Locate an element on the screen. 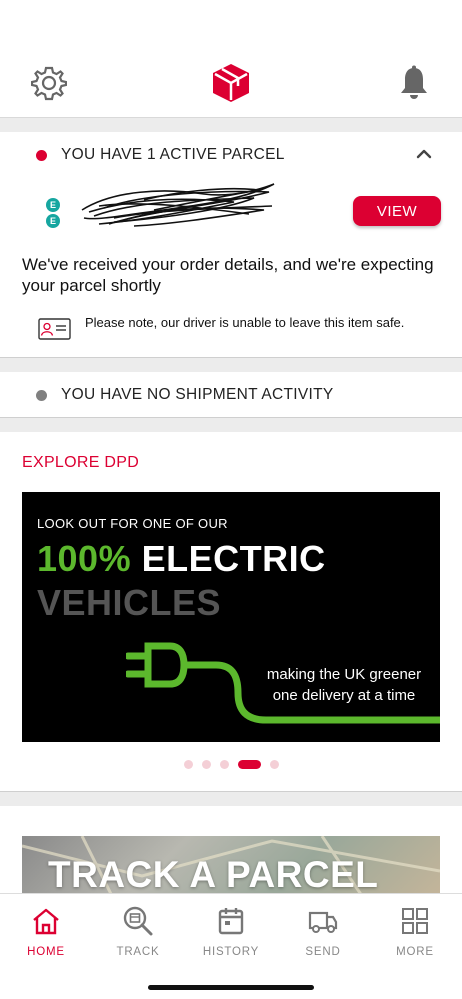  banner-intro: LOOK OUT FOR ONE OF OUR is located at coordinates (132, 523).